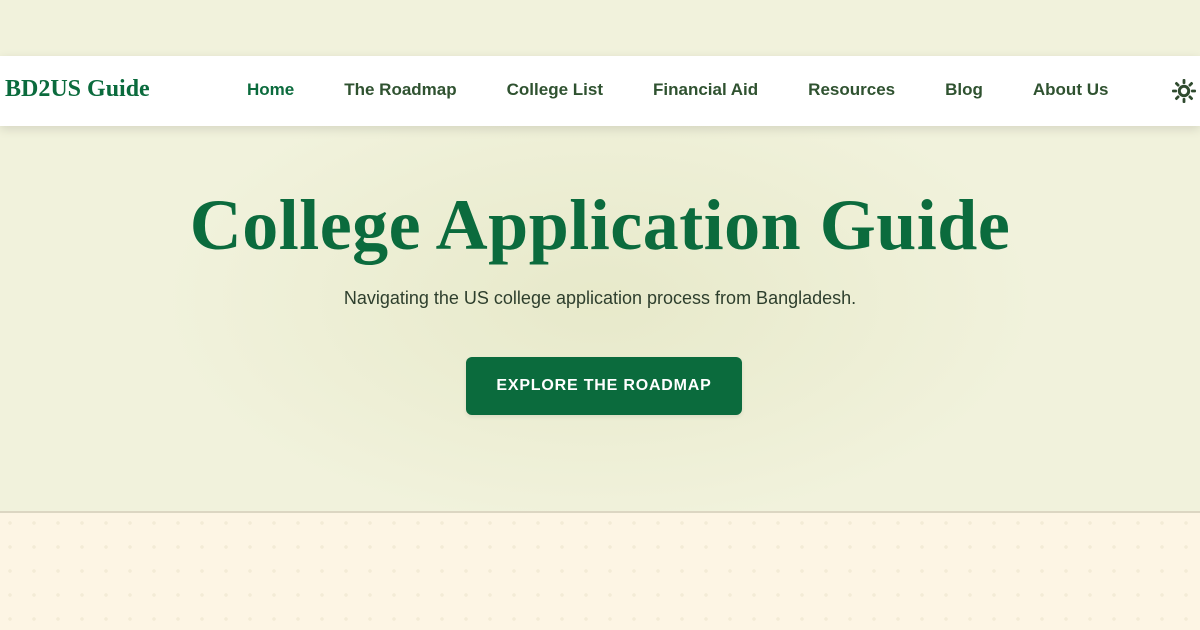 This screenshot has height=630, width=1200. I want to click on hero-title: College Application Guide, so click(600, 225).